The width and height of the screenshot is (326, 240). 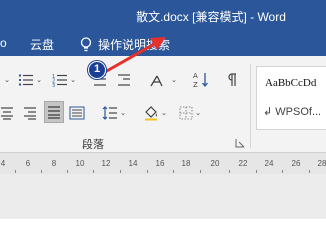 I want to click on horizontal-ruler: 4 6 8 10 12 14 16 18 20 22 24 26 28, so click(x=163, y=163).